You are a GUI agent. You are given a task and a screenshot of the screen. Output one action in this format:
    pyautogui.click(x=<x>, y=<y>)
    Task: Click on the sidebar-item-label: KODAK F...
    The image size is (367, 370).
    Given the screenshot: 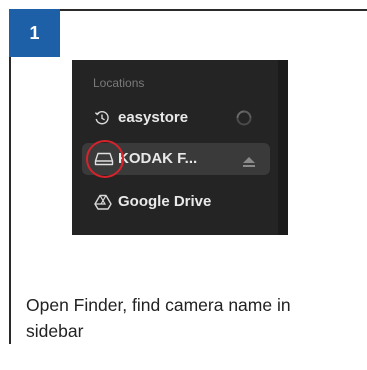 What is the action you would take?
    pyautogui.click(x=158, y=158)
    